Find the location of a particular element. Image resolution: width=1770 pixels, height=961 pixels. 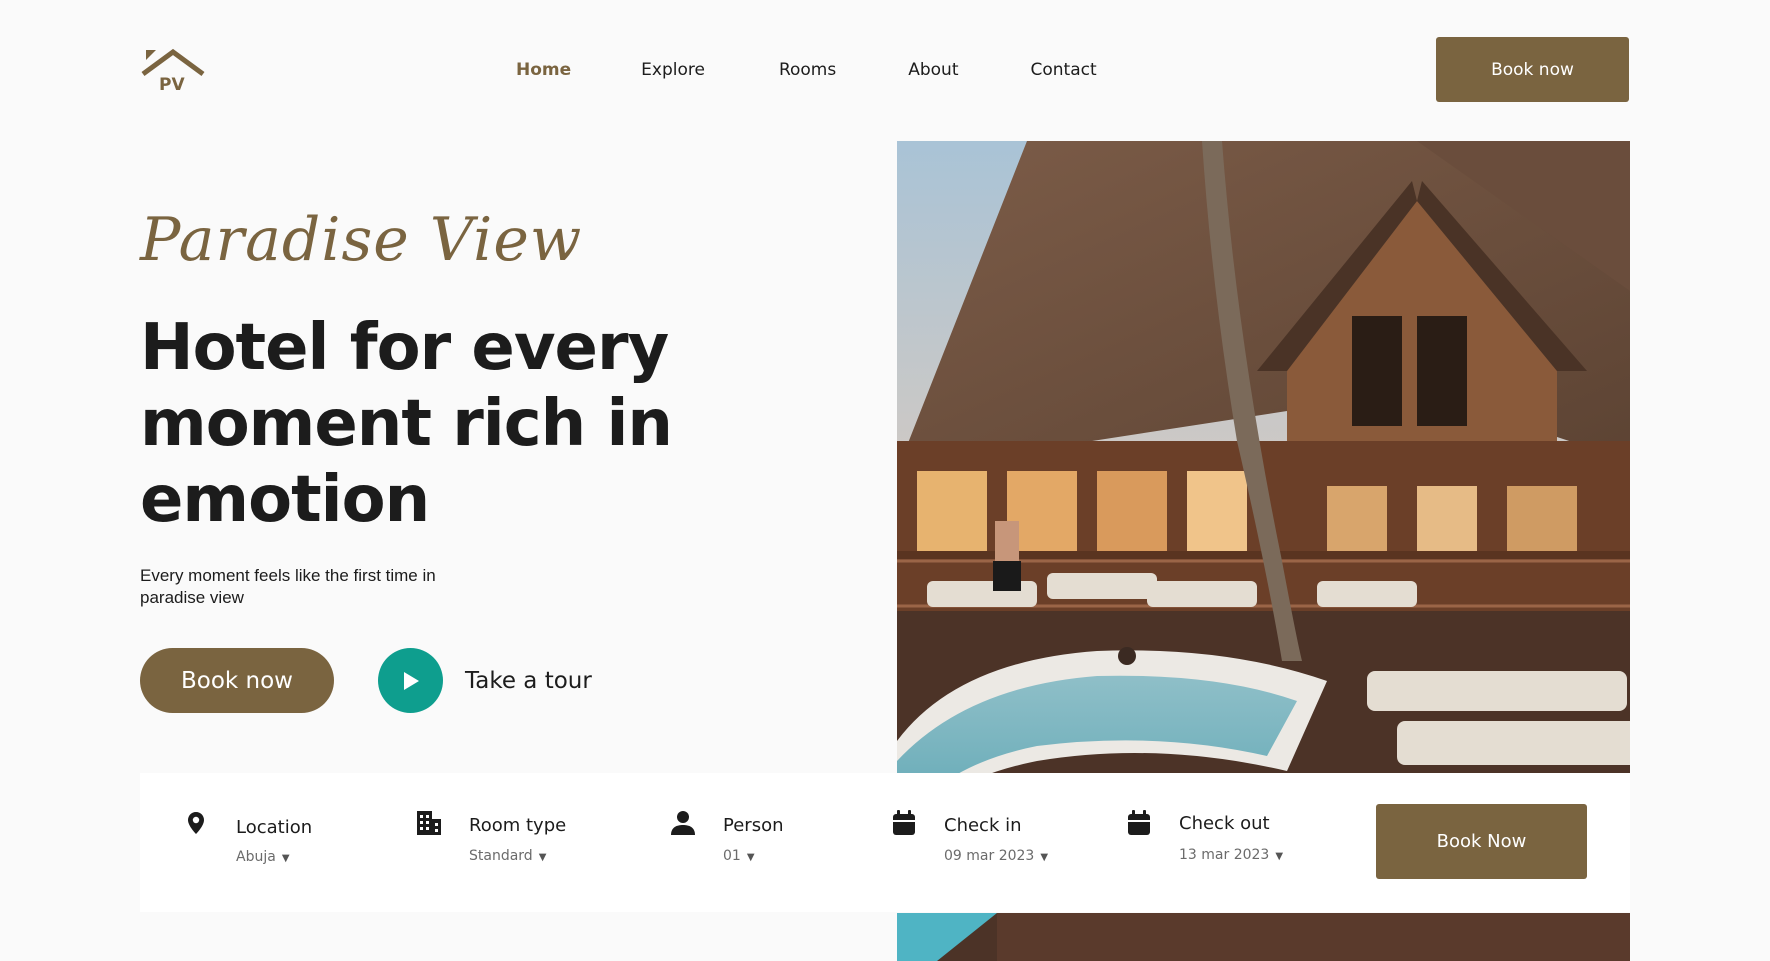

main-nav: Home Explore Rooms About Contact is located at coordinates (831, 70).